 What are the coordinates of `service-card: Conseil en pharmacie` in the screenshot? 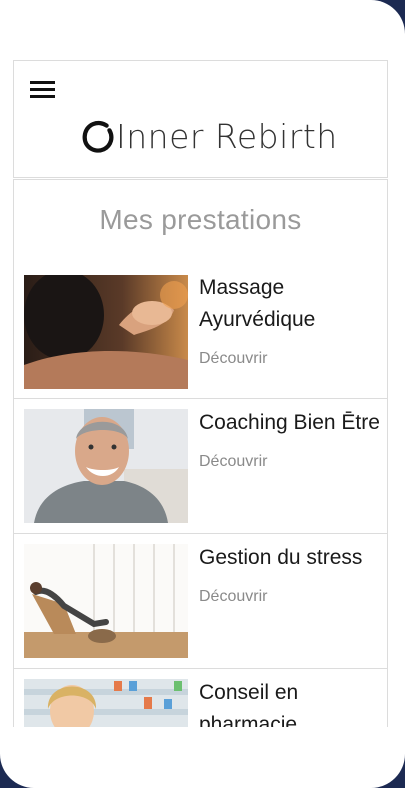 It's located at (200, 698).